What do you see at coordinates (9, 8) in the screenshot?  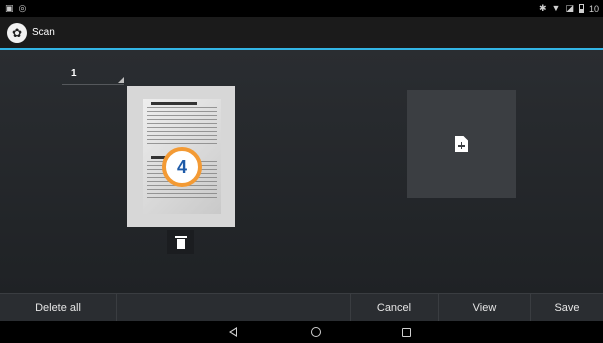 I see `screenshot-icon: ▣` at bounding box center [9, 8].